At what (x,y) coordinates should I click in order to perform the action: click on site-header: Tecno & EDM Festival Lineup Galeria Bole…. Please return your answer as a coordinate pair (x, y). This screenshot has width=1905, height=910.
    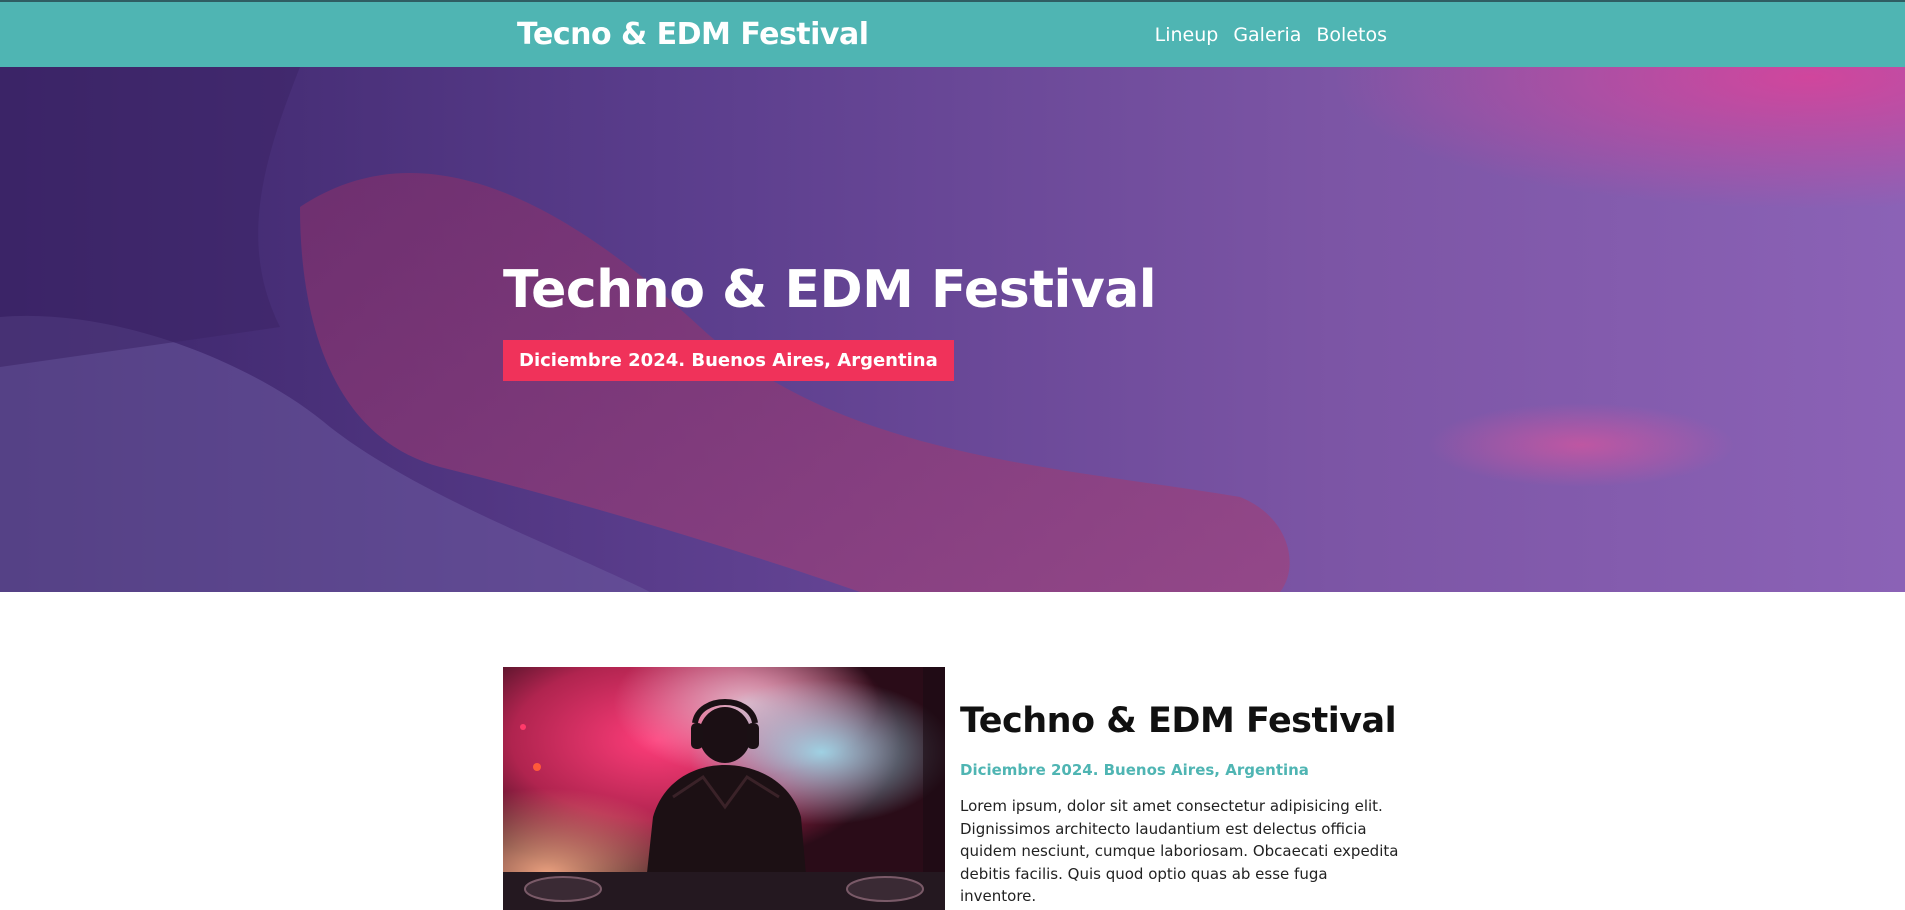
    Looking at the image, I should click on (952, 33).